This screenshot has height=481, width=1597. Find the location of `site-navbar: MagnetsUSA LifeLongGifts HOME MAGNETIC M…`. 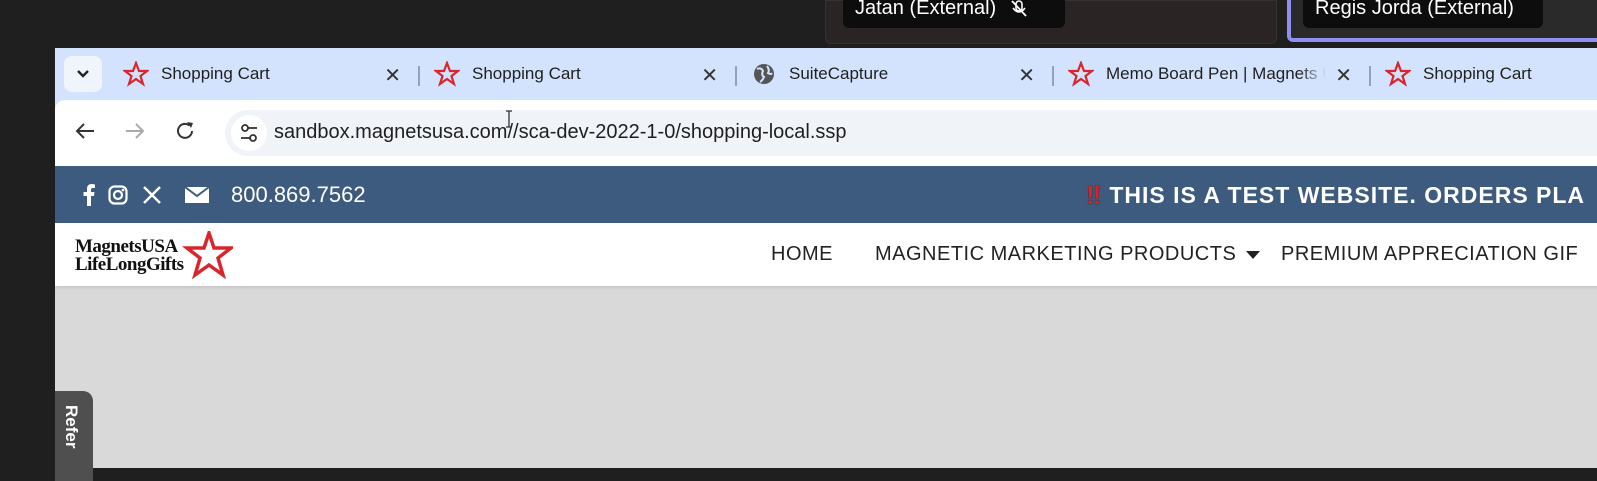

site-navbar: MagnetsUSA LifeLongGifts HOME MAGNETIC M… is located at coordinates (826, 254).